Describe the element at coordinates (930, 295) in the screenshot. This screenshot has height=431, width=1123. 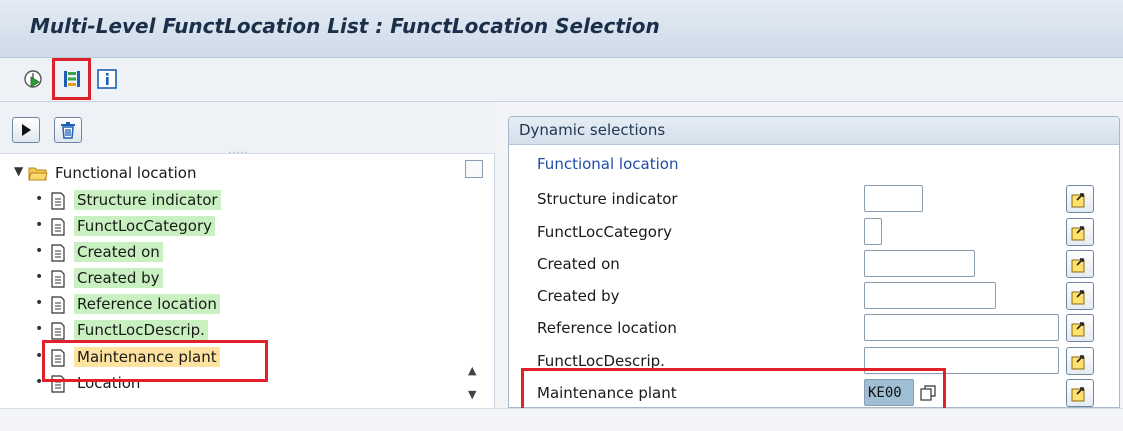
I see `created-by-input` at that location.